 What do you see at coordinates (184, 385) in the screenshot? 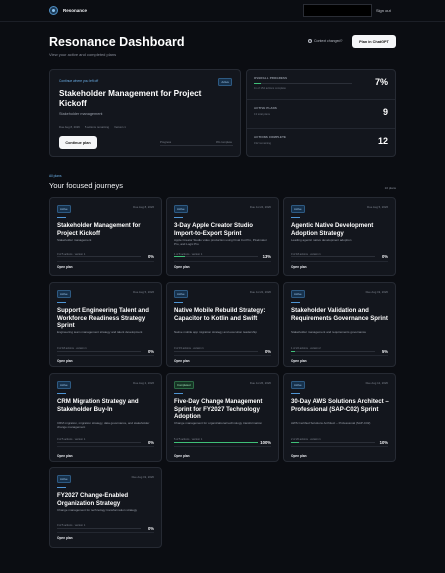
I see `status-badge: Completed` at bounding box center [184, 385].